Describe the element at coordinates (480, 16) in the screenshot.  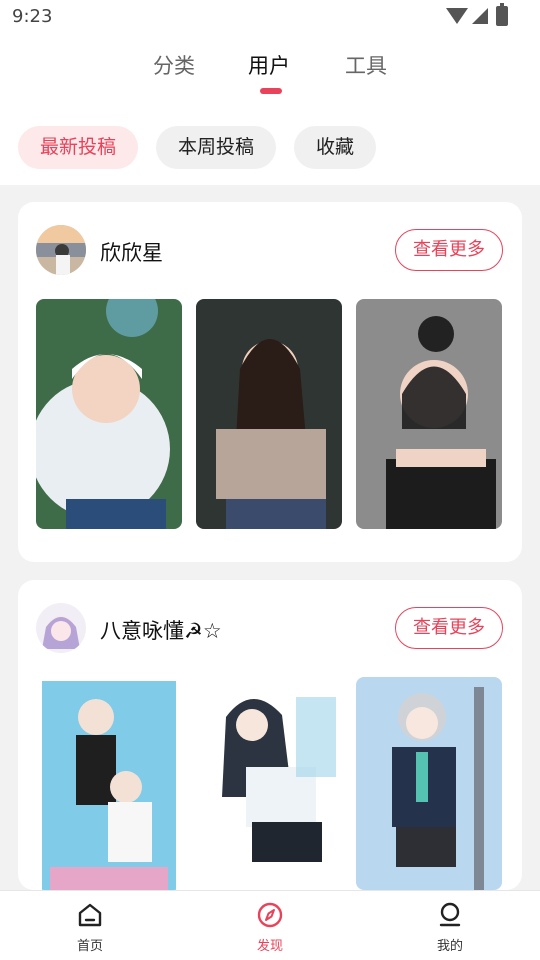
I see `signal-icon` at that location.